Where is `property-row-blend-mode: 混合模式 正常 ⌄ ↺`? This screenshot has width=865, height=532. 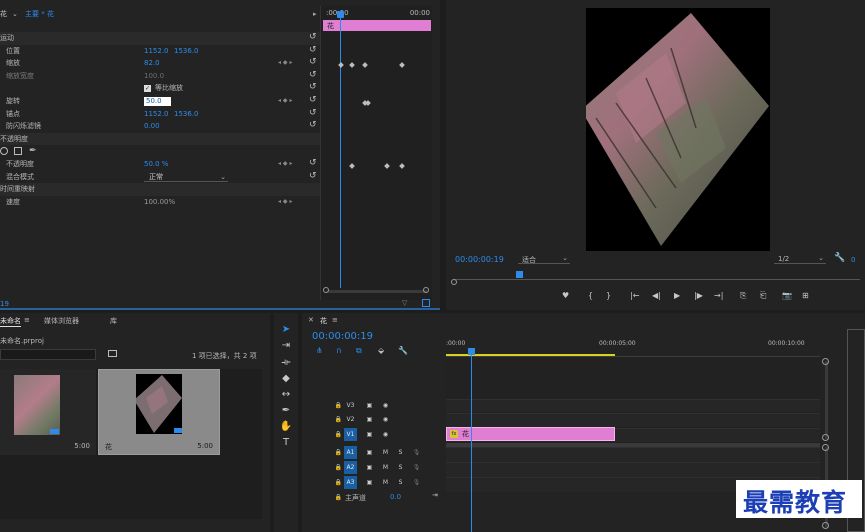 property-row-blend-mode: 混合模式 正常 ⌄ ↺ is located at coordinates (160, 177).